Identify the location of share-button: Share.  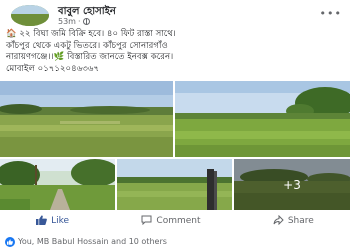
(293, 221).